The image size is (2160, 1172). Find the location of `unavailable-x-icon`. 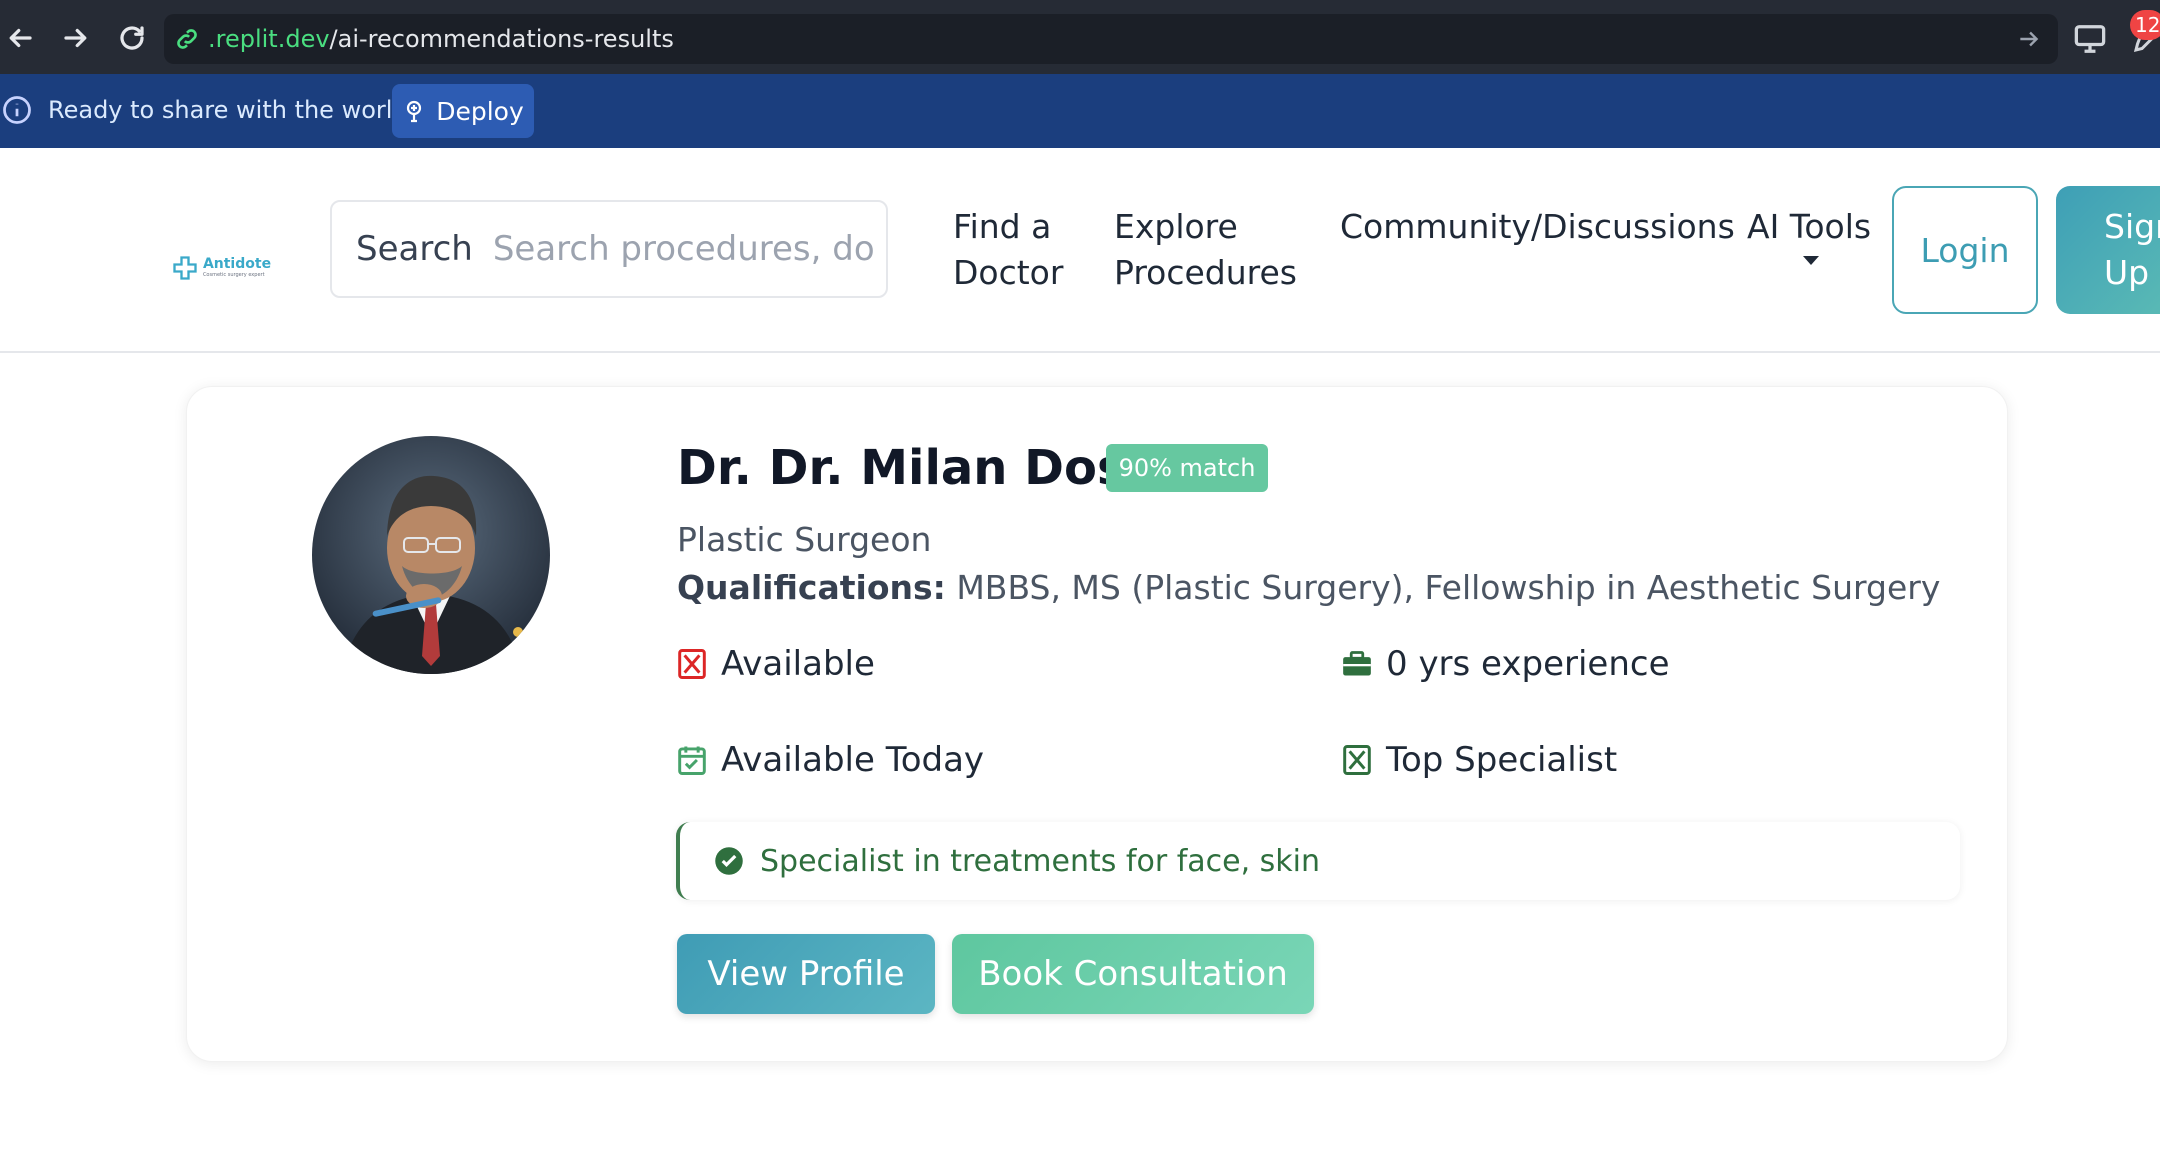

unavailable-x-icon is located at coordinates (692, 664).